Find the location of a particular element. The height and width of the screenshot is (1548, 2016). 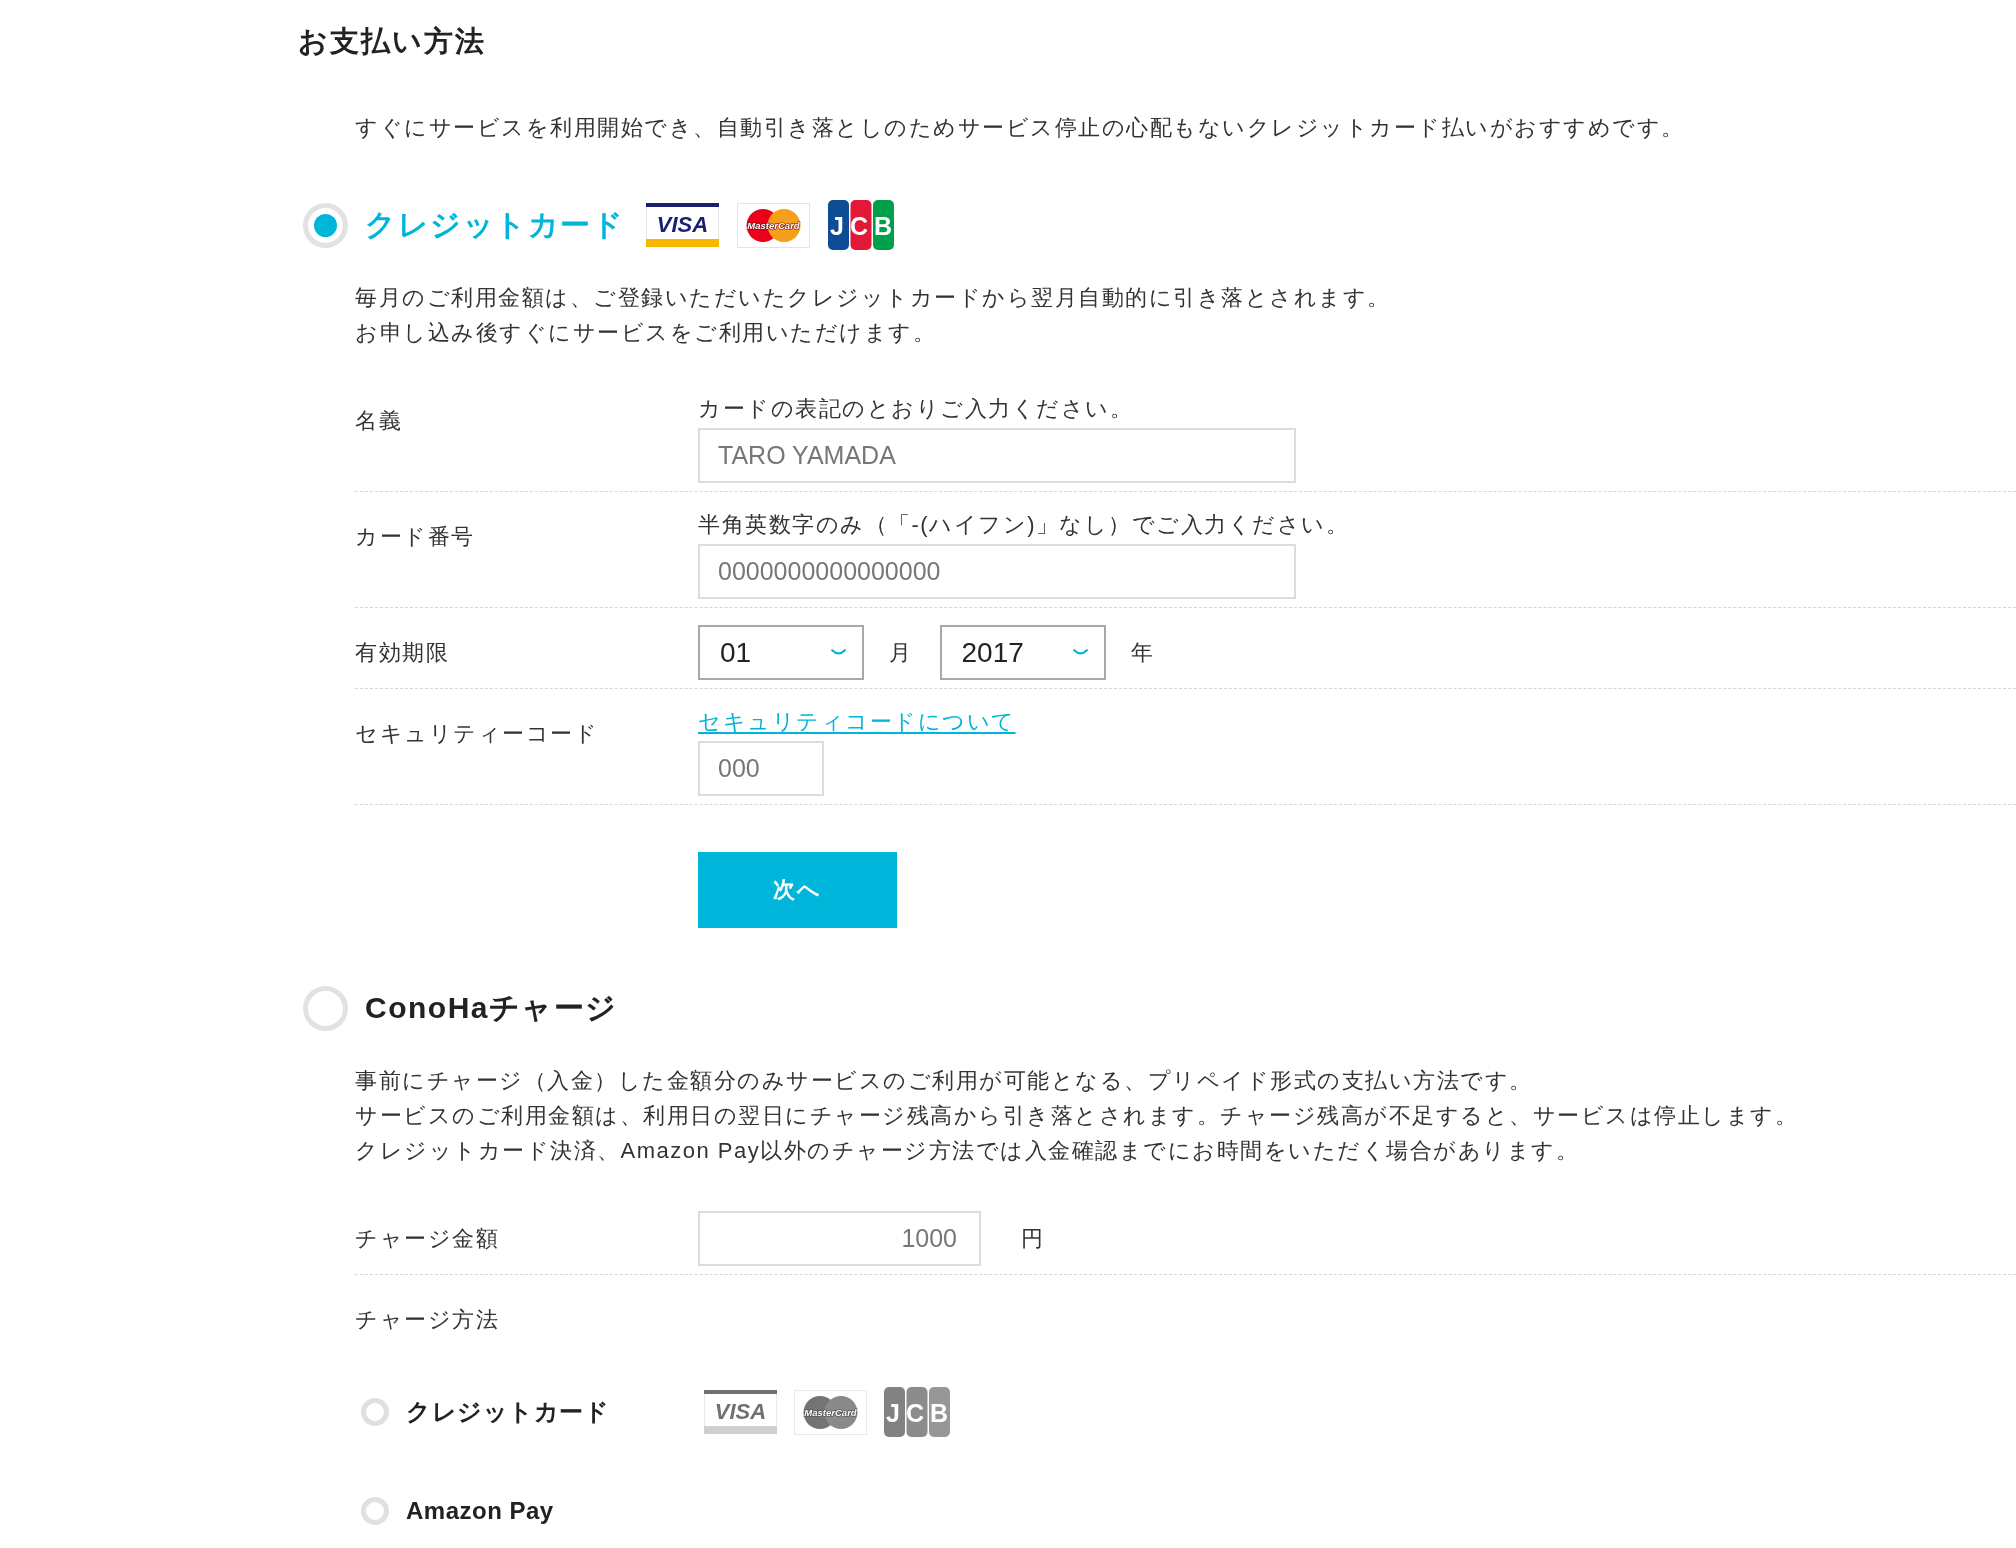

charge-method-label: チャージ方法 is located at coordinates (427, 1320).